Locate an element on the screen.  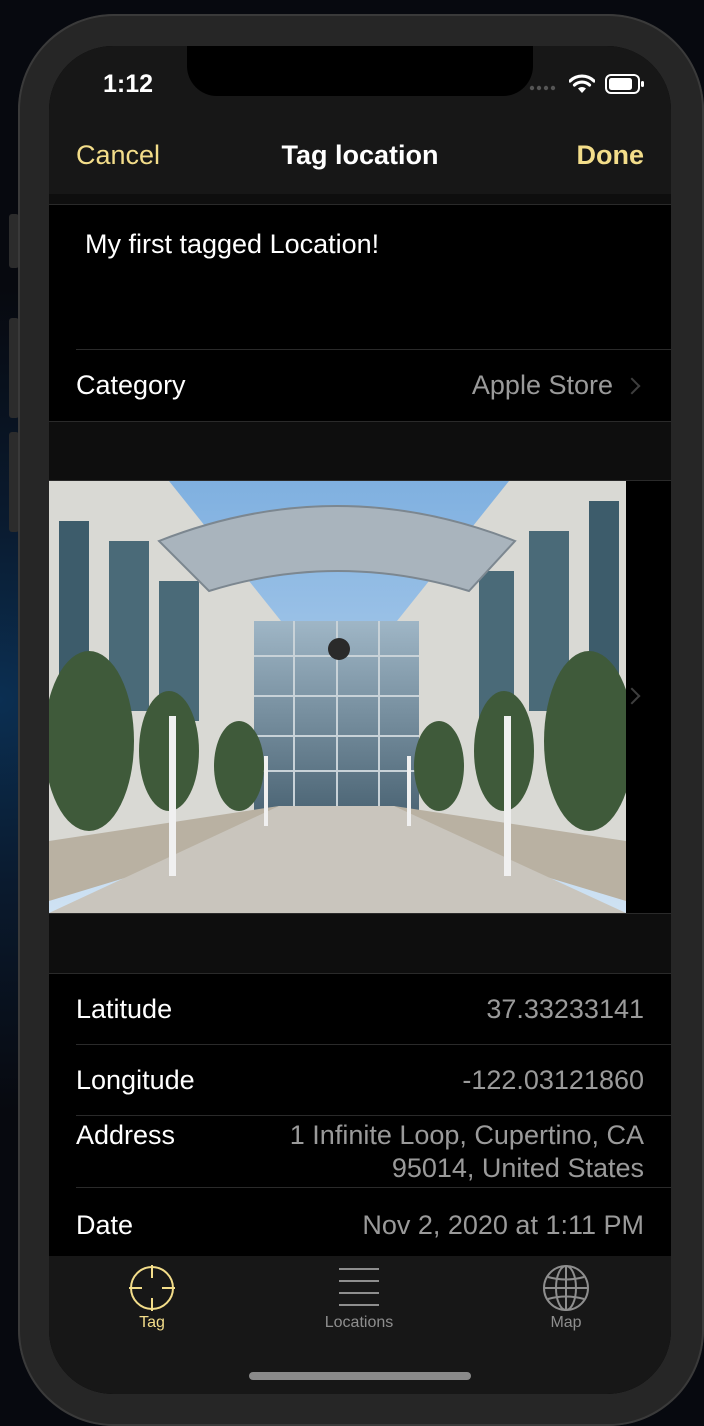
date-value: Nov 2, 2020 at 1:11 PM is located at coordinates (503, 1225).